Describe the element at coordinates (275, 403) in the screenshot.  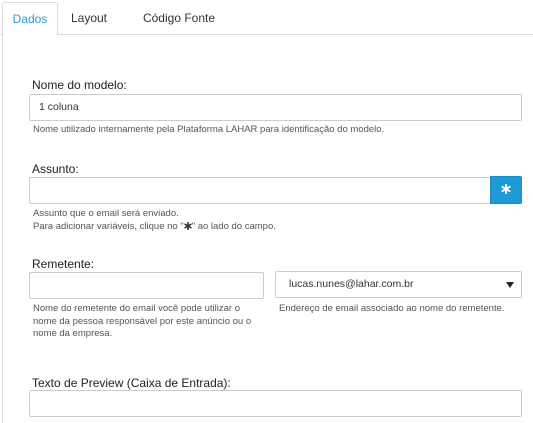
I see `preview-text-input` at that location.